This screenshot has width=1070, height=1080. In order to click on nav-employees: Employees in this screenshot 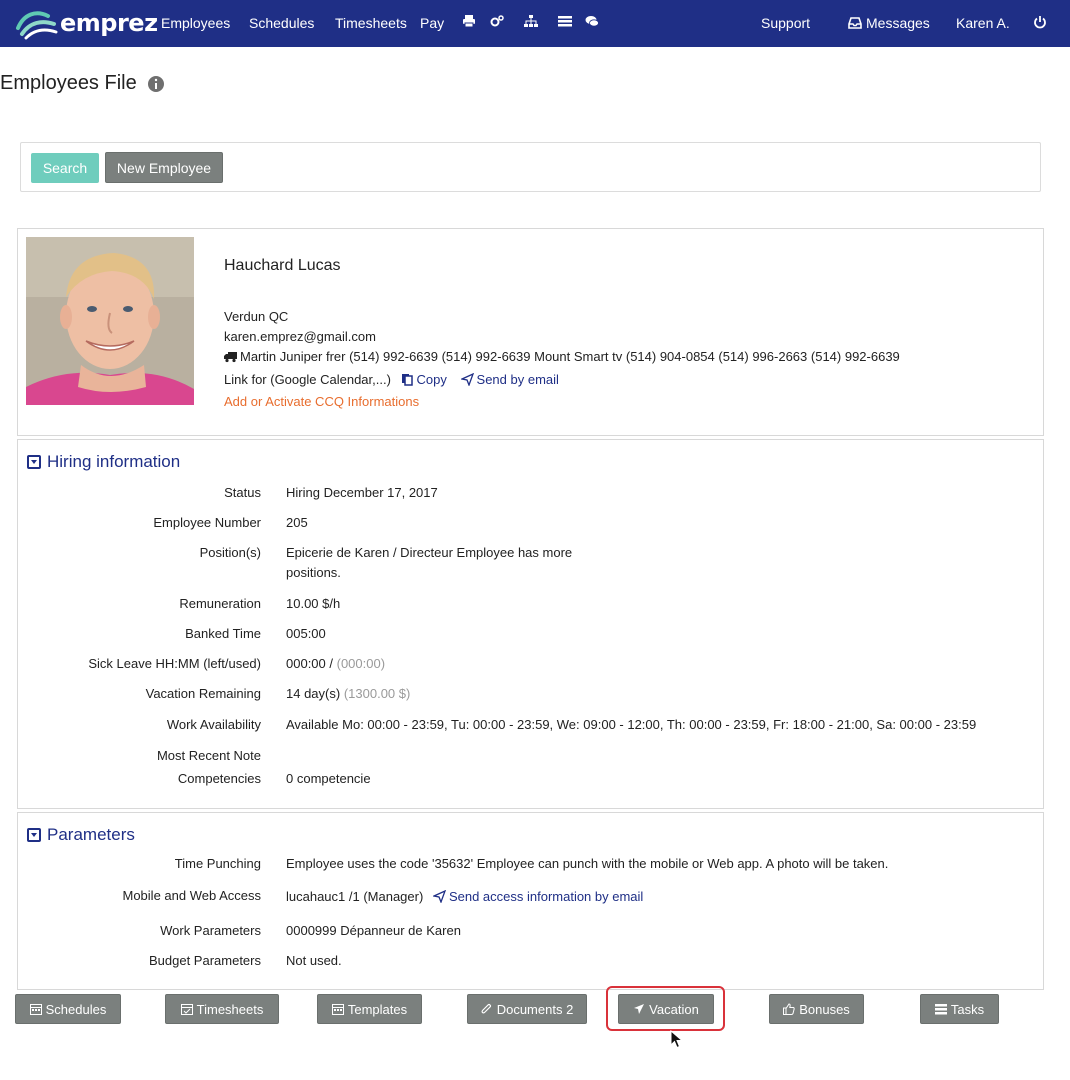, I will do `click(195, 23)`.